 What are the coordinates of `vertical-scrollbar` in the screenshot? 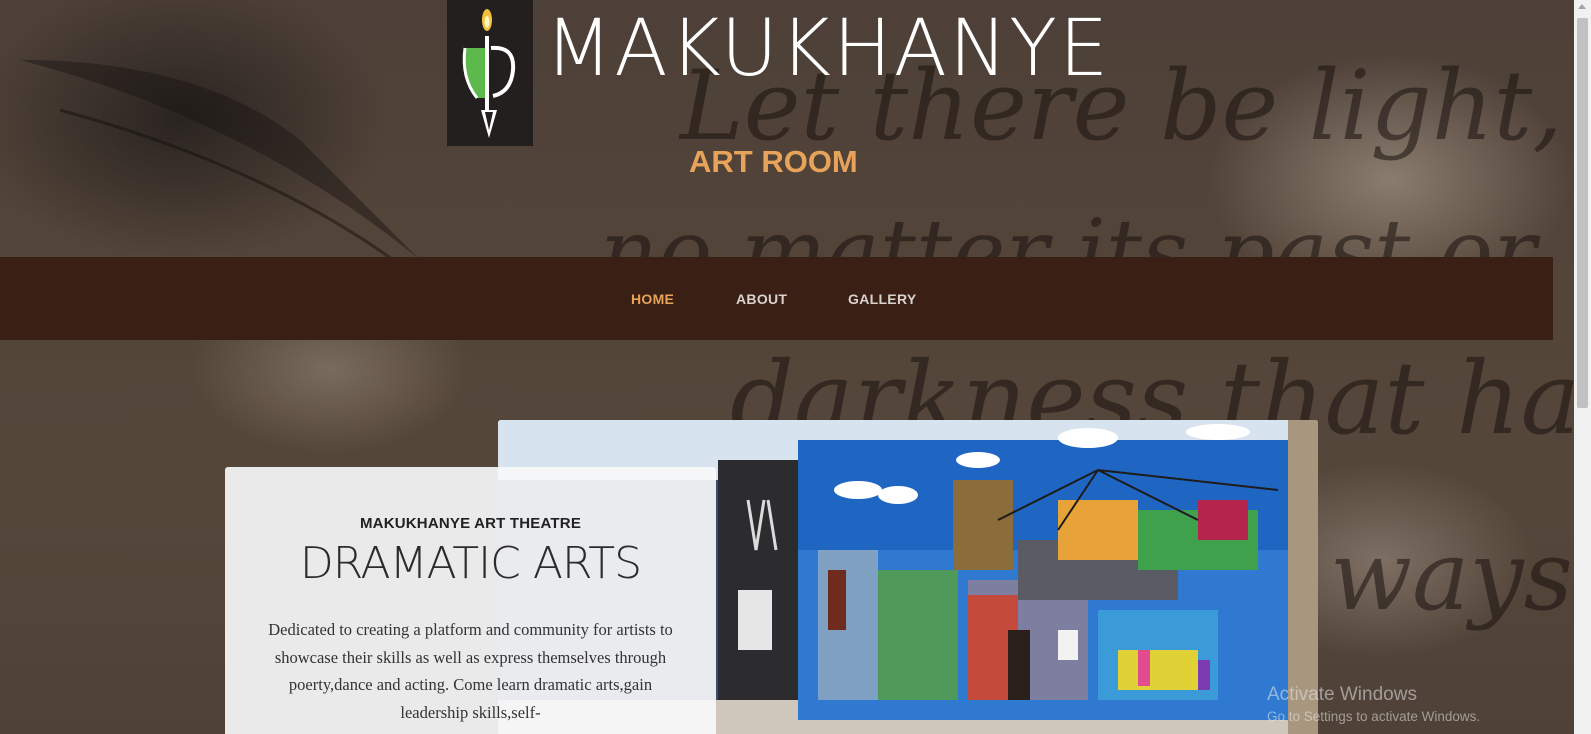 It's located at (1582, 367).